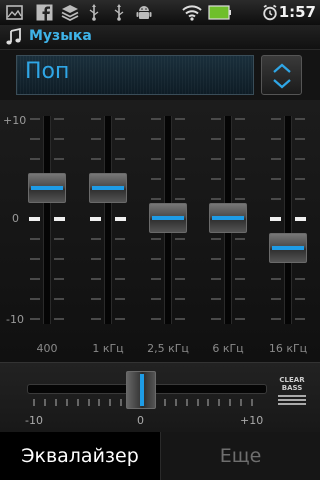 Image resolution: width=320 pixels, height=480 pixels. I want to click on scale-min-label: -10, so click(15, 319).